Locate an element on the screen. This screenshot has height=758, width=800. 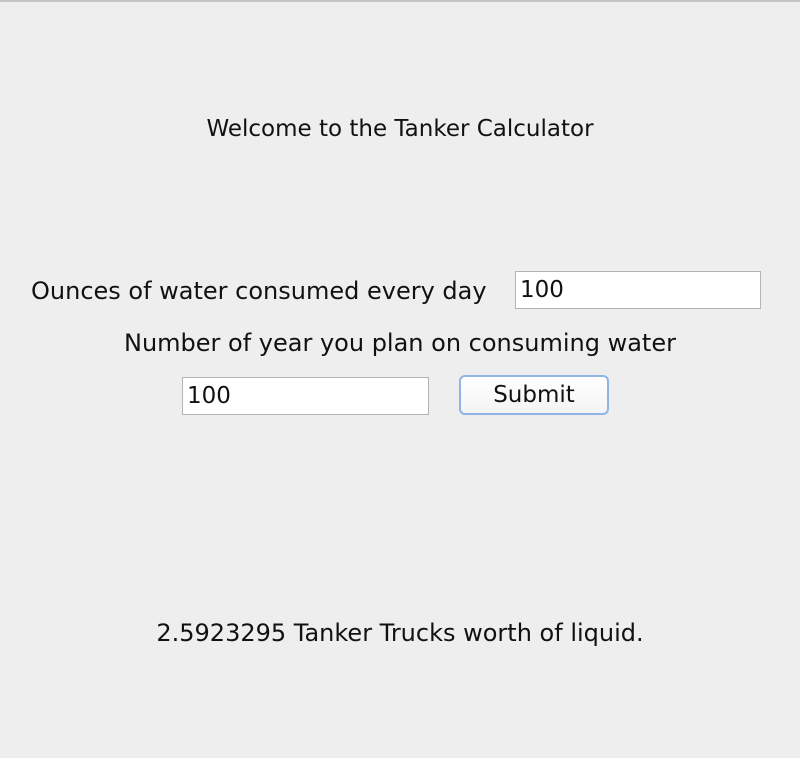
submit-button: Submit is located at coordinates (534, 395).